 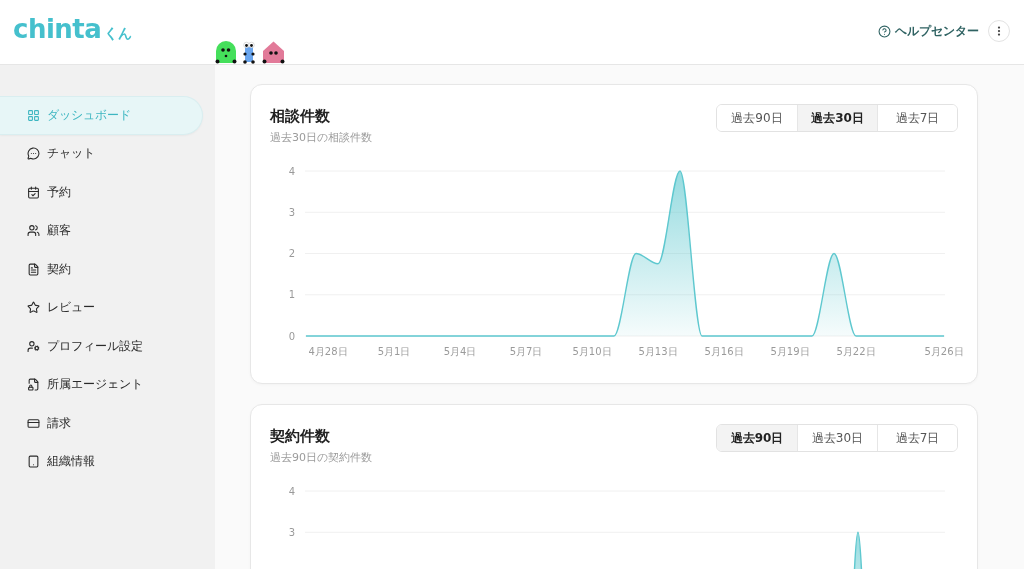 I want to click on x-axis-label: 5月16日, so click(x=724, y=351).